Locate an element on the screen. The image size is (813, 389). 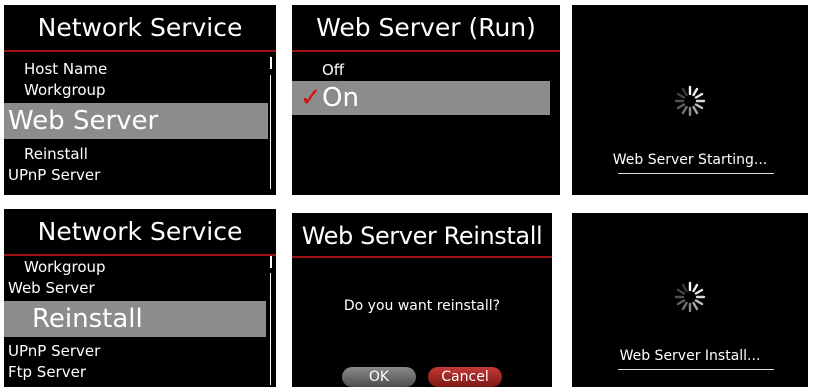
checkmark-icon: ✓ is located at coordinates (311, 98).